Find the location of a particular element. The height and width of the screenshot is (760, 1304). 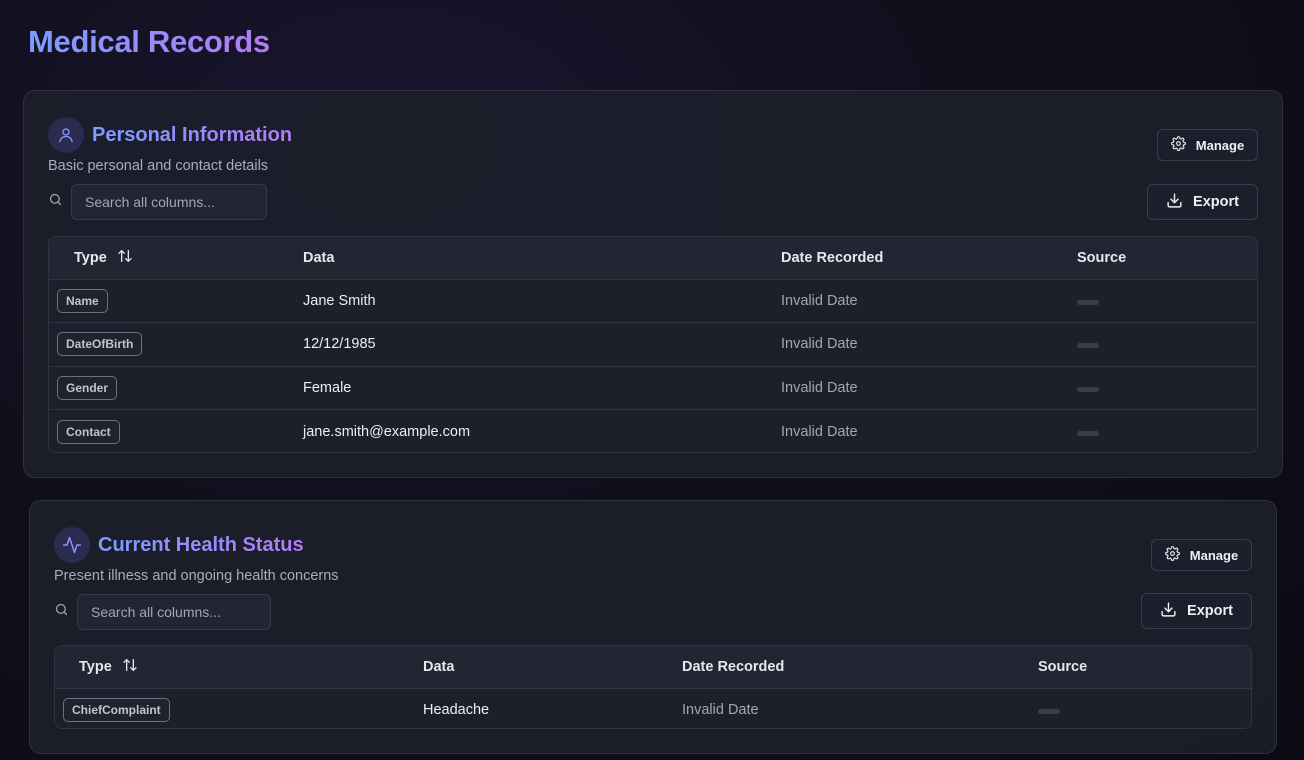

data-cell: 12/12/1985 is located at coordinates (339, 344).